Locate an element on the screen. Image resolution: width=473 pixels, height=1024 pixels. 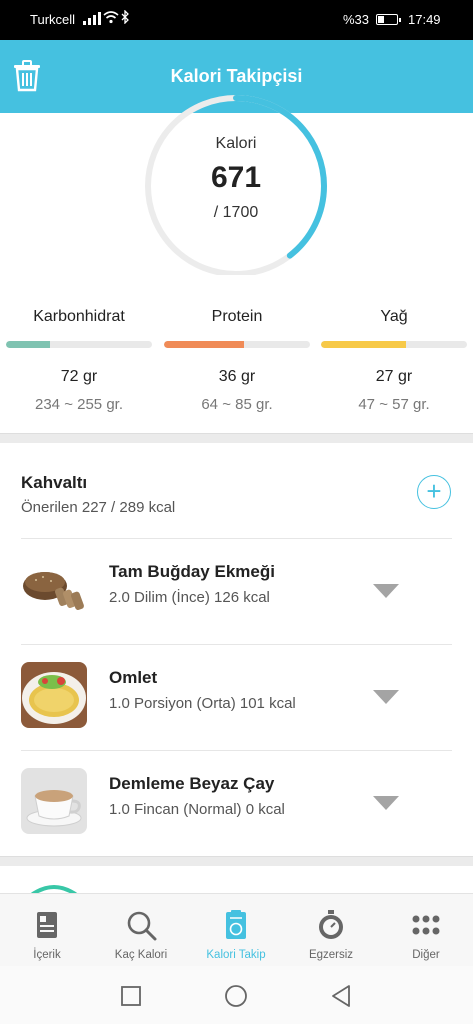
macro-amount: 27 gr is located at coordinates (394, 376).